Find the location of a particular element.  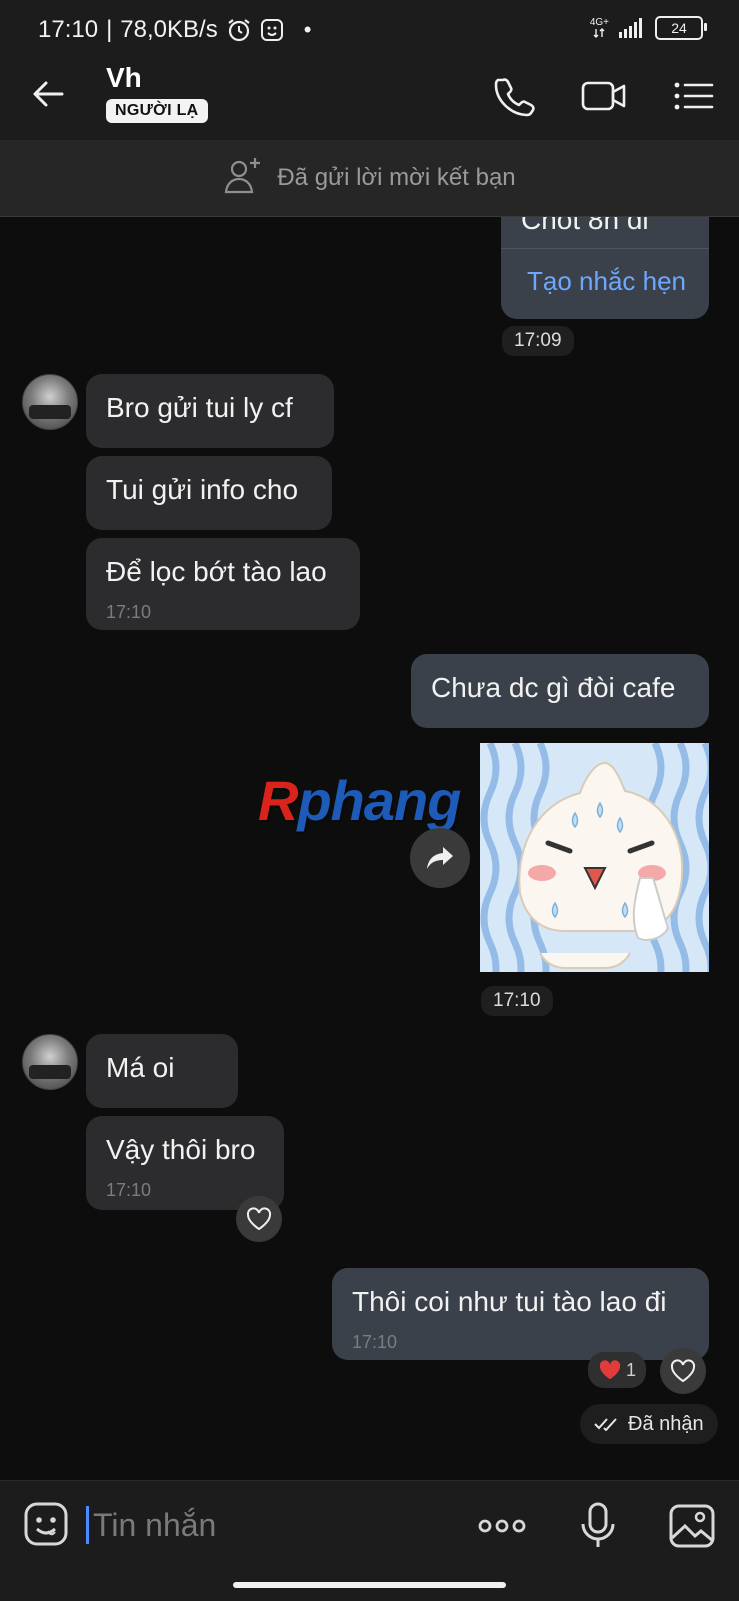

message-input: Tin nhắn is located at coordinates (266, 1525).